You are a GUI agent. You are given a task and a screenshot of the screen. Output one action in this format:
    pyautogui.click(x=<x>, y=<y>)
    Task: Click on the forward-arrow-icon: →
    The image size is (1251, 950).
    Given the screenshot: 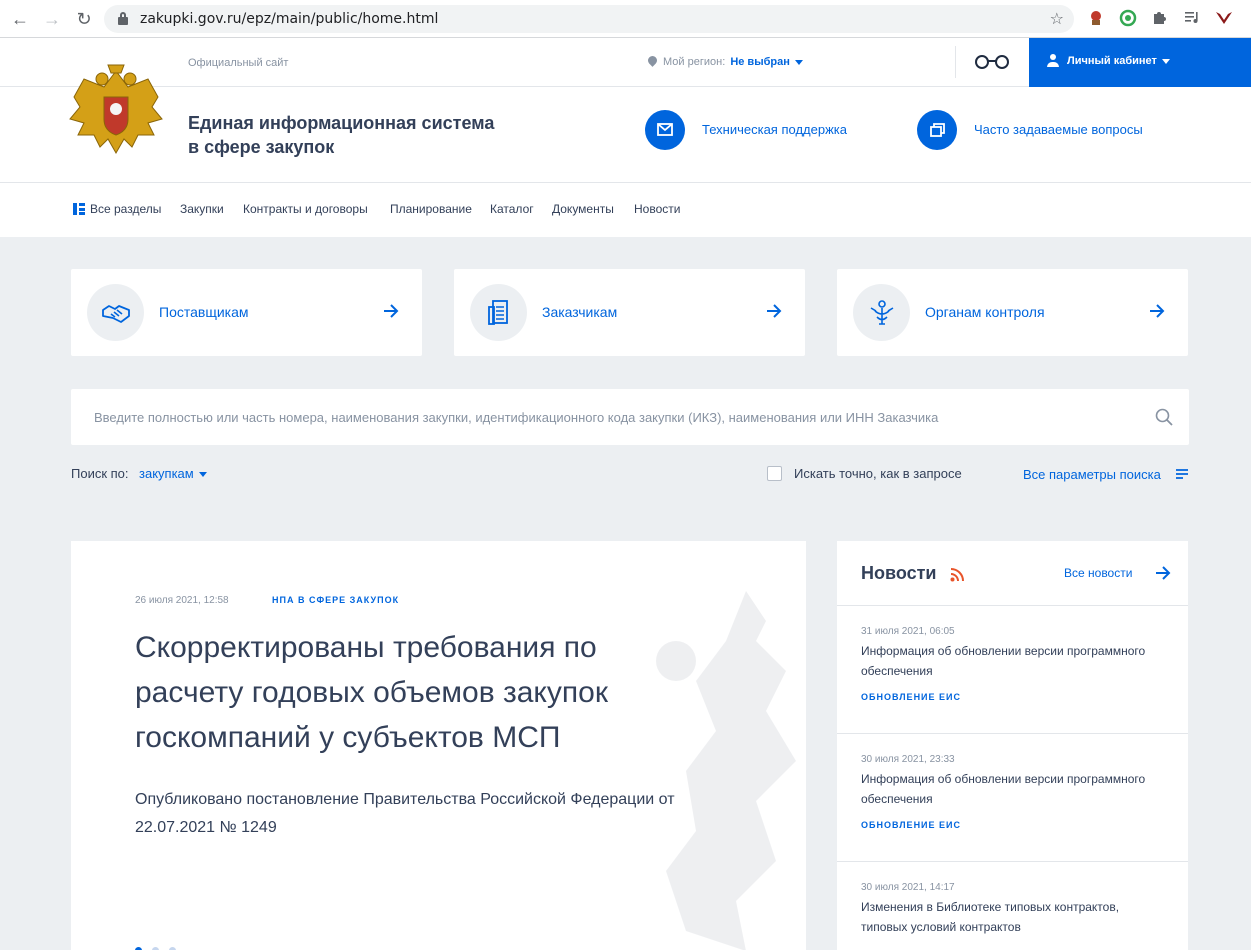 What is the action you would take?
    pyautogui.click(x=52, y=19)
    